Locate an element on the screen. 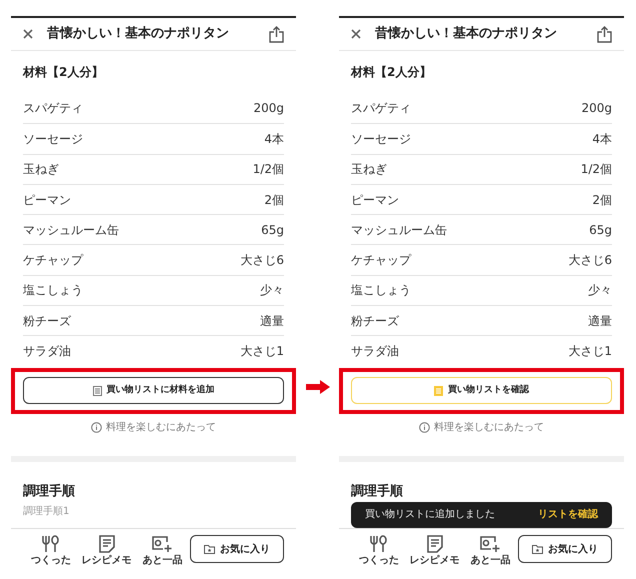 This screenshot has height=579, width=636. shopping-list-button: 買い物リストに材料を追加 is located at coordinates (153, 390).